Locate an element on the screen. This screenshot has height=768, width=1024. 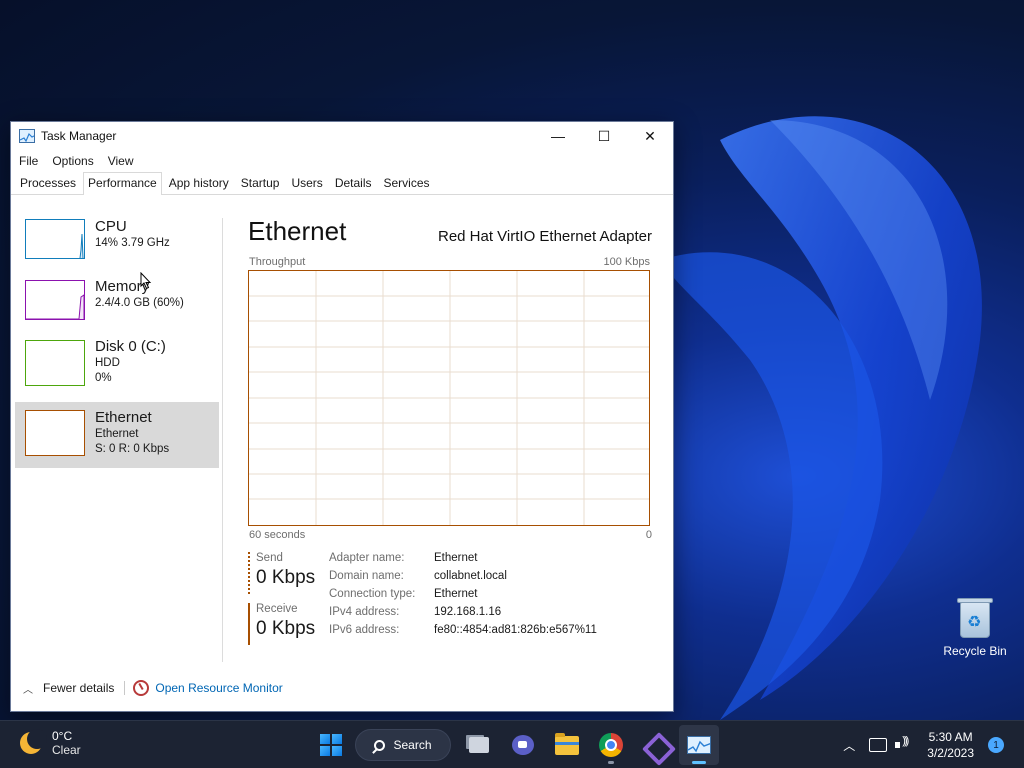
receive-stat: Receive 0 Kbps is located at coordinates (284, 624).